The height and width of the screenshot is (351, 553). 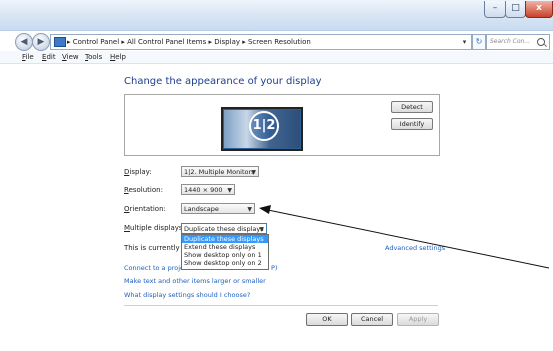 I want to click on annotation-arrow, so click(x=404, y=237).